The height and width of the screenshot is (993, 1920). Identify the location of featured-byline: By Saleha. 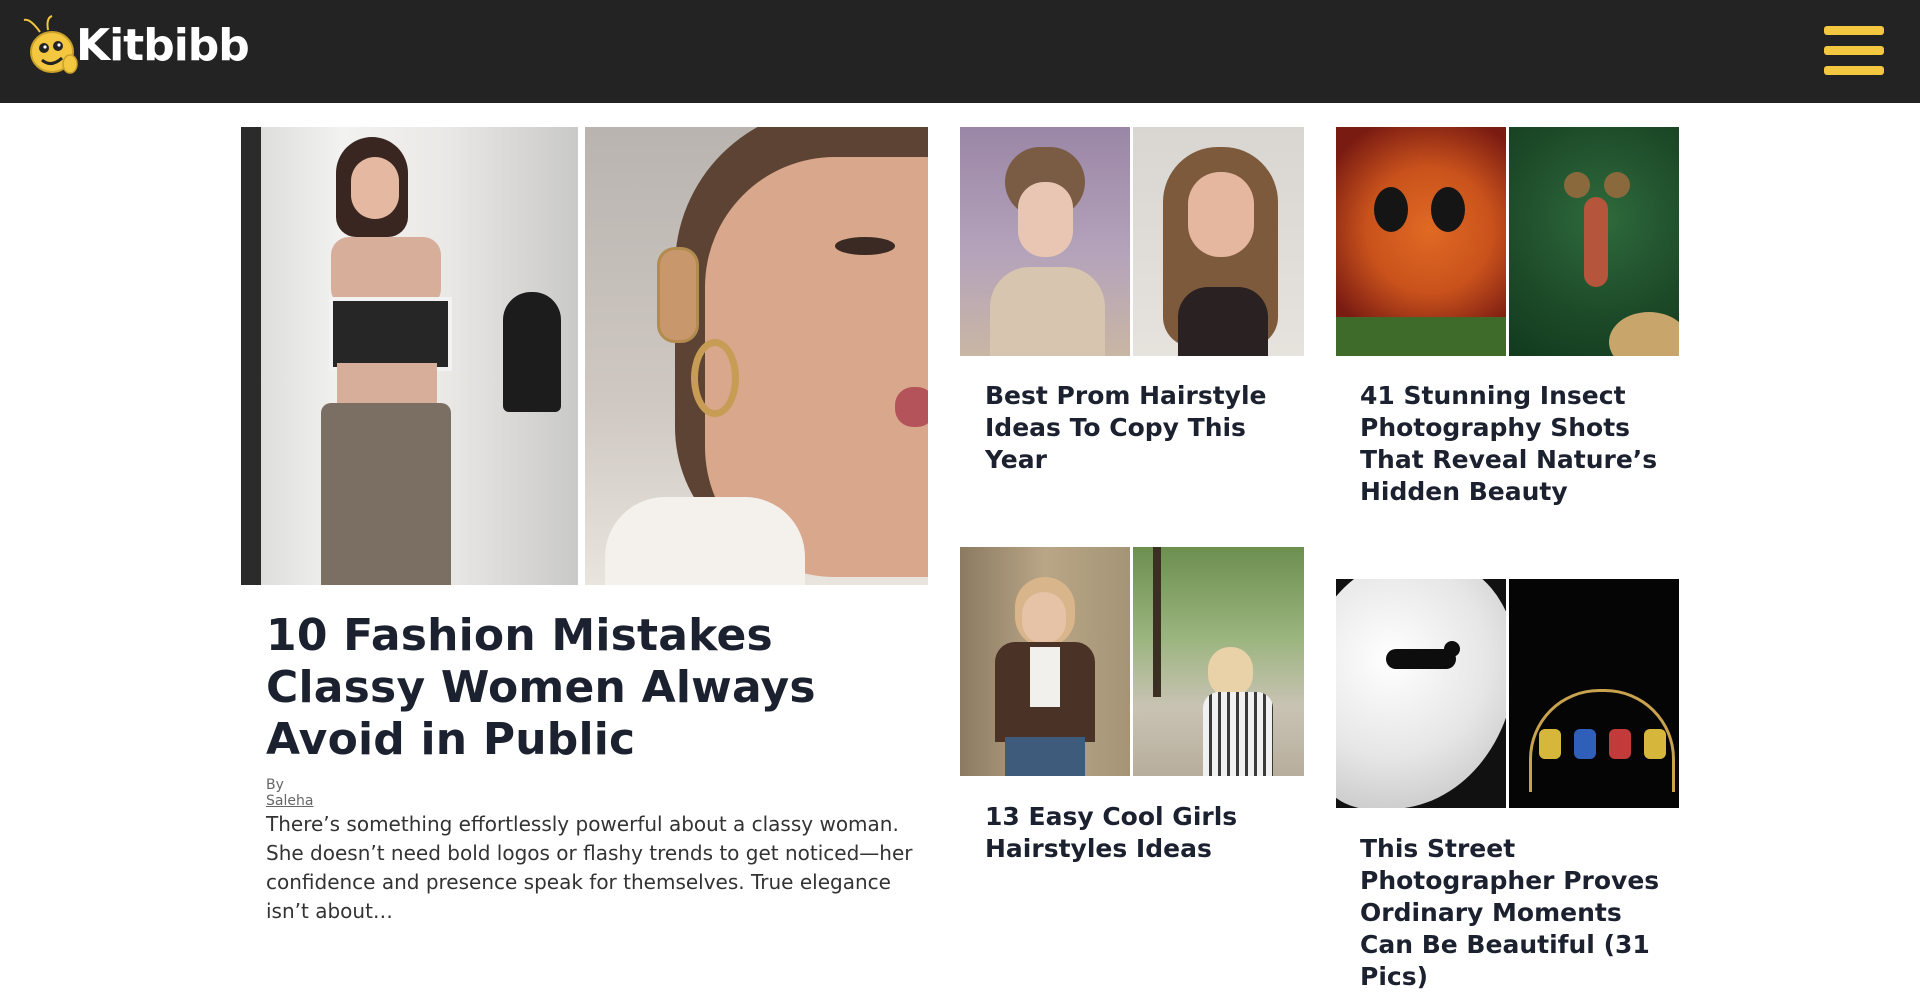
(289, 793).